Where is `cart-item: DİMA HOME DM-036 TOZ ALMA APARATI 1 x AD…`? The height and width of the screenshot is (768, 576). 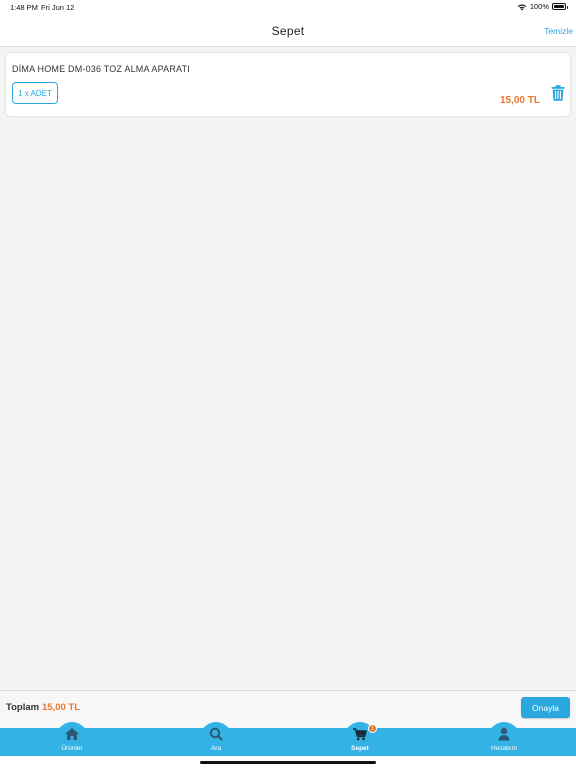
cart-item: DİMA HOME DM-036 TOZ ALMA APARATI 1 x AD… is located at coordinates (288, 84).